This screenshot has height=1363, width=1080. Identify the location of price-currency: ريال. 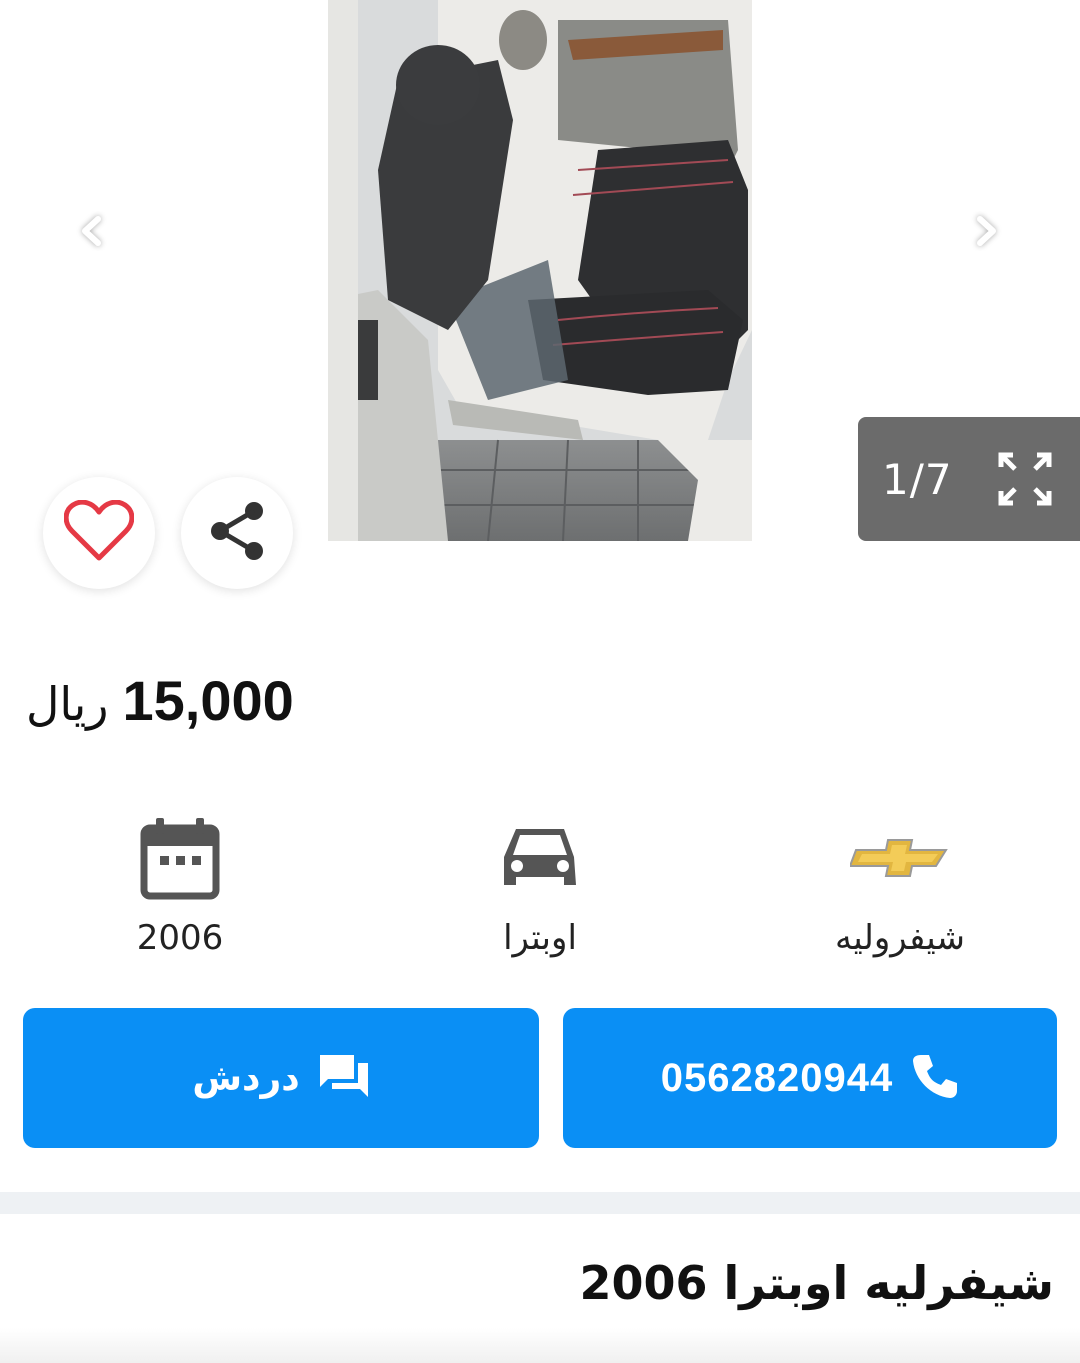
(67, 704).